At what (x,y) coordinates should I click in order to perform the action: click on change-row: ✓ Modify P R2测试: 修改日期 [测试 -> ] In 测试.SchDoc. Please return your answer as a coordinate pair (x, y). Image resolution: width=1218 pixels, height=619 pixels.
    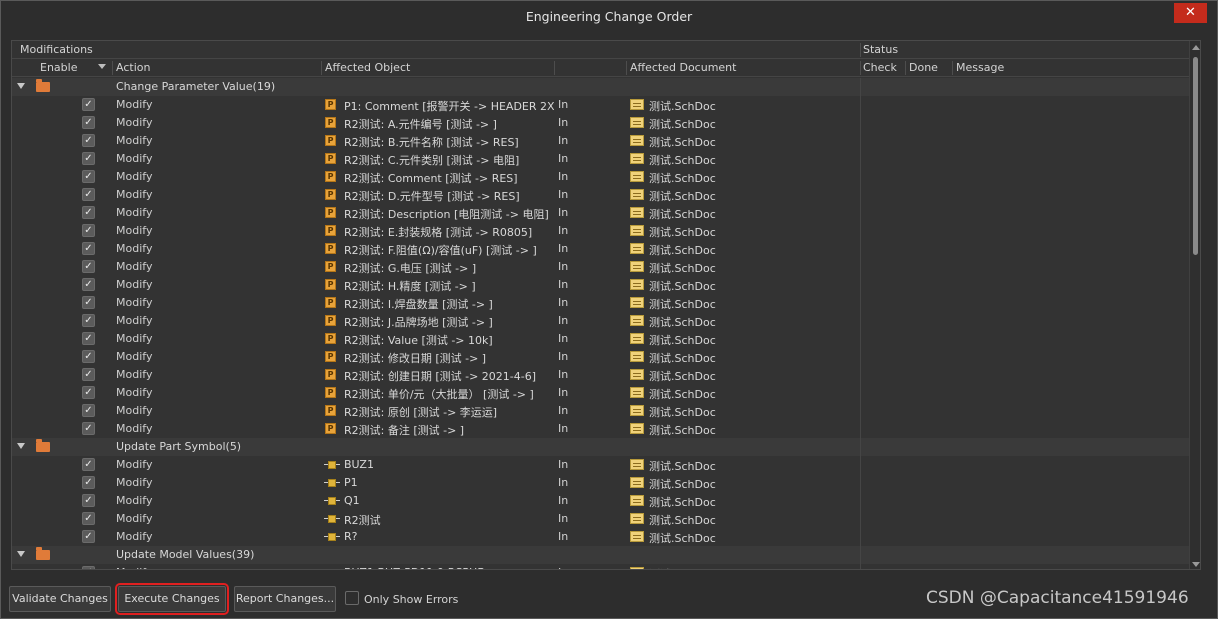
    Looking at the image, I should click on (600, 357).